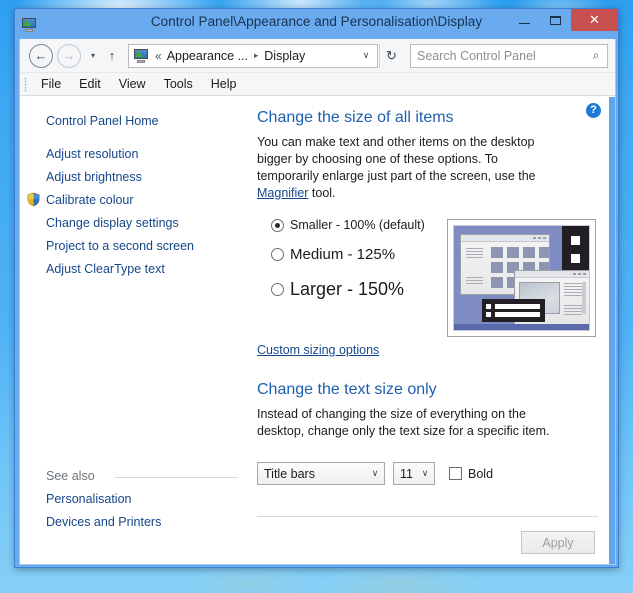 The image size is (633, 593). I want to click on see-also-divider, so click(176, 477).